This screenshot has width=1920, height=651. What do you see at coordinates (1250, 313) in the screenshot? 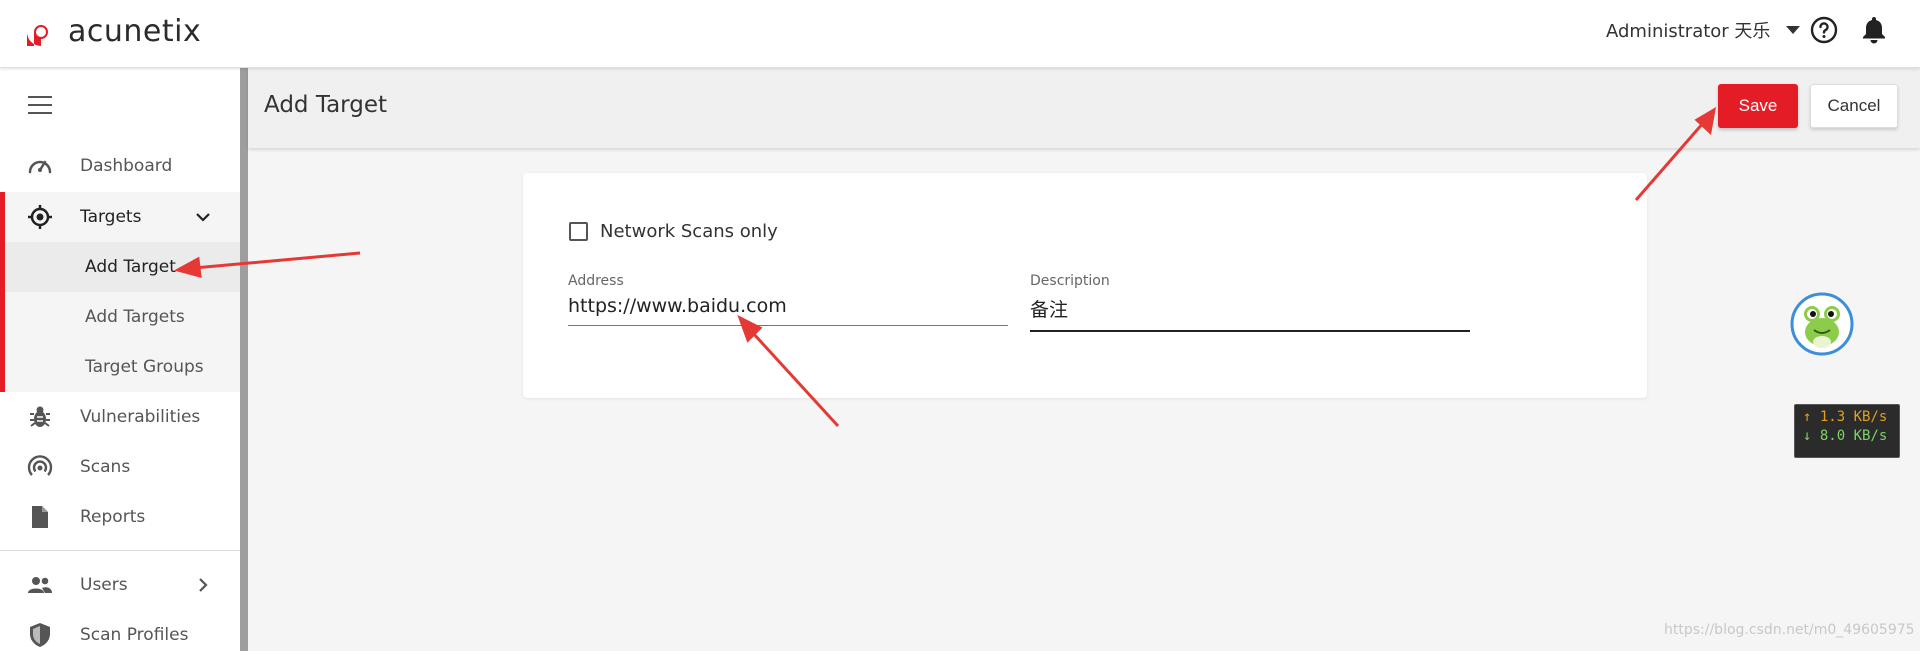
I see `description-input: 备注` at bounding box center [1250, 313].